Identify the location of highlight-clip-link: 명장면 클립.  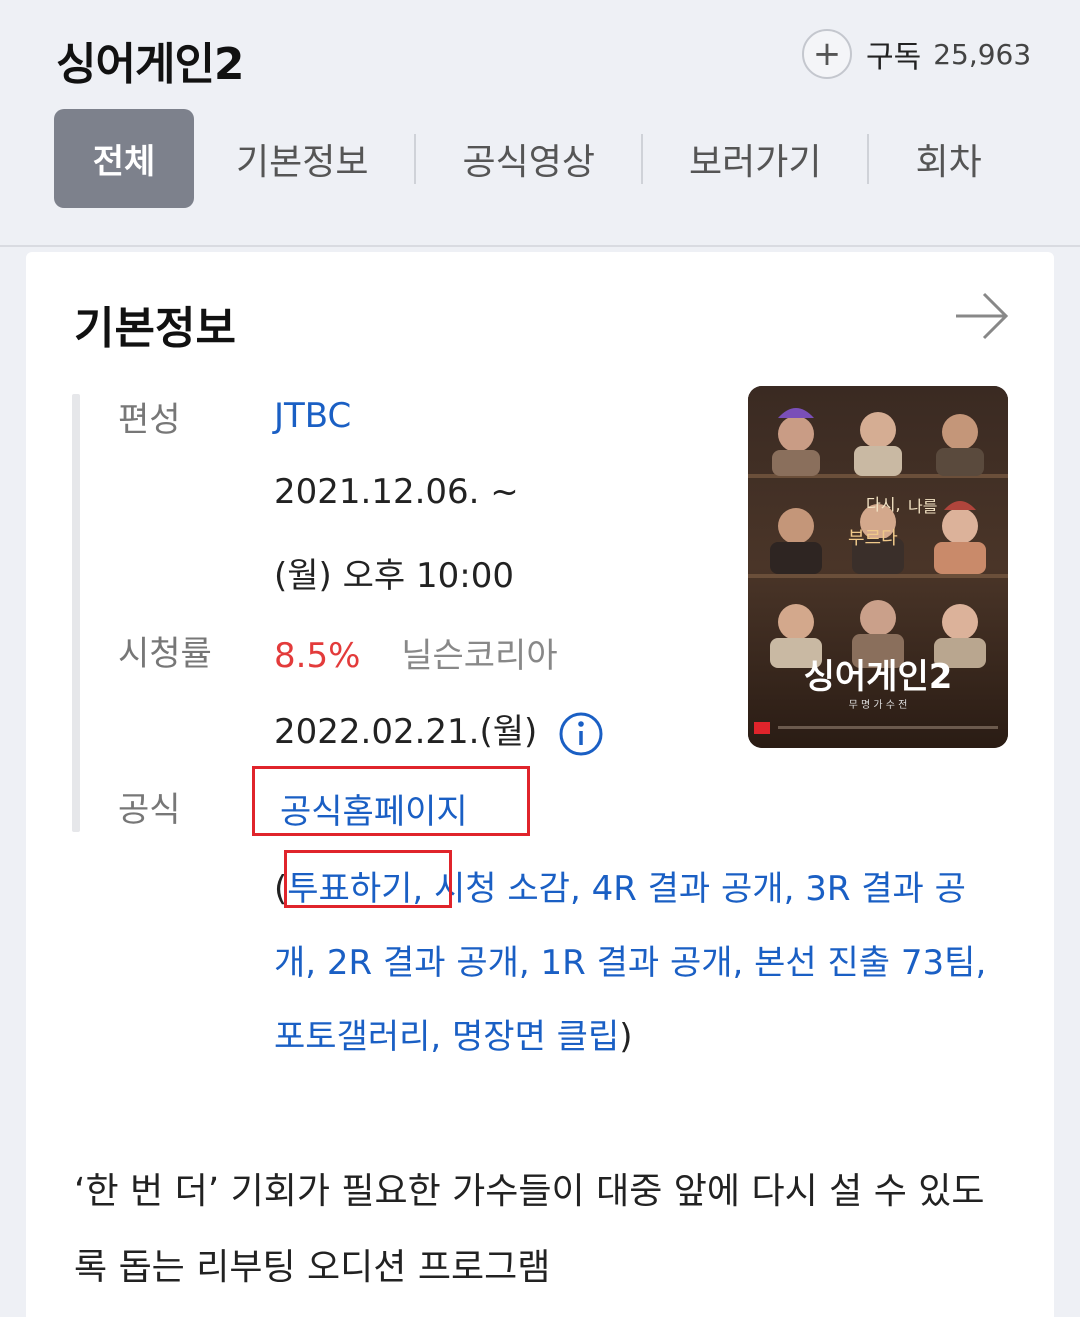
(535, 1037).